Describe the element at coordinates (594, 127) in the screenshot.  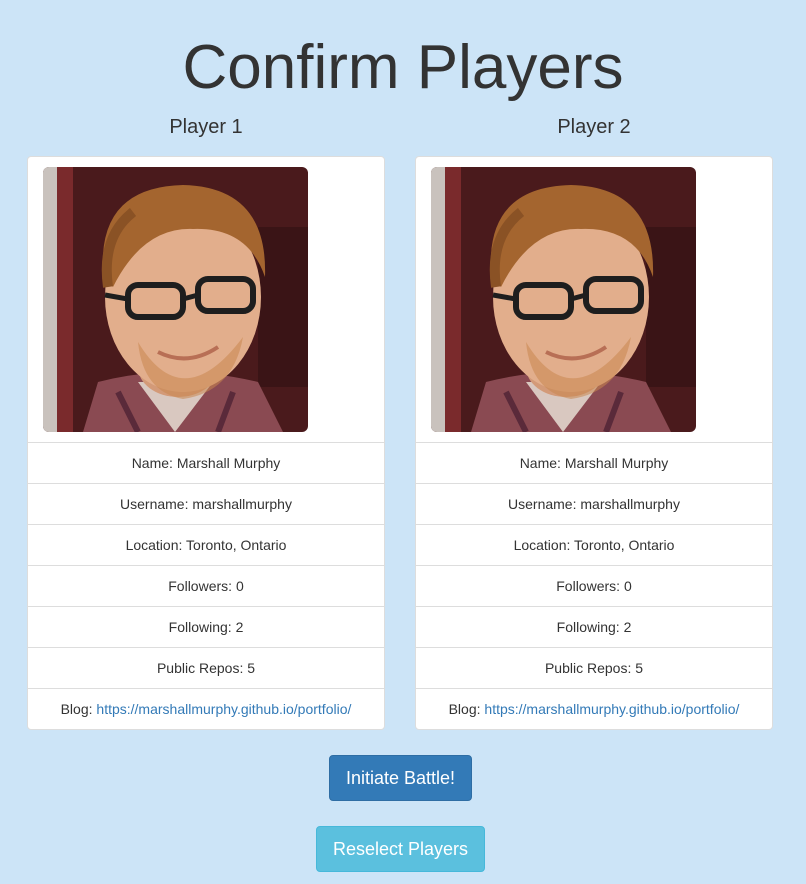
I see `player-heading: Player 2` at that location.